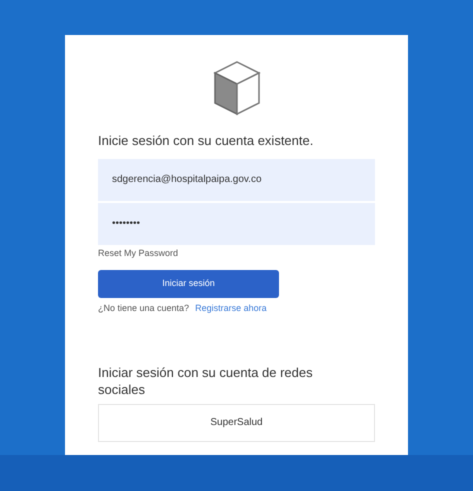  I want to click on reset-password-link: Reset My Password, so click(236, 253).